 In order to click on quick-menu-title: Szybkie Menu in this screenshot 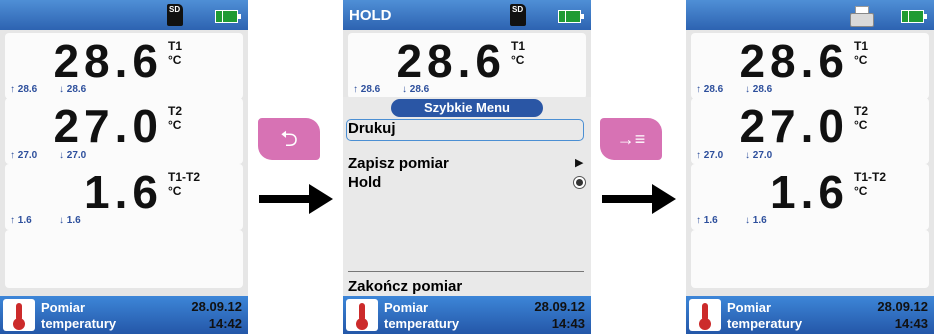, I will do `click(467, 108)`.